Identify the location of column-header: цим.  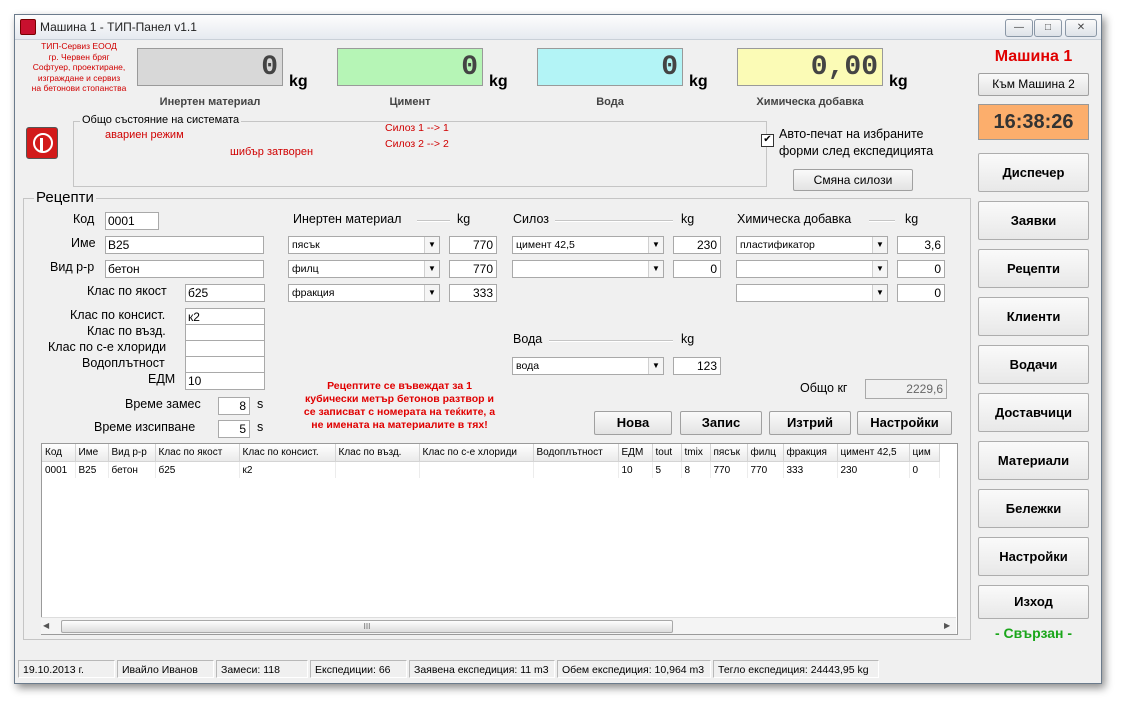
(924, 453).